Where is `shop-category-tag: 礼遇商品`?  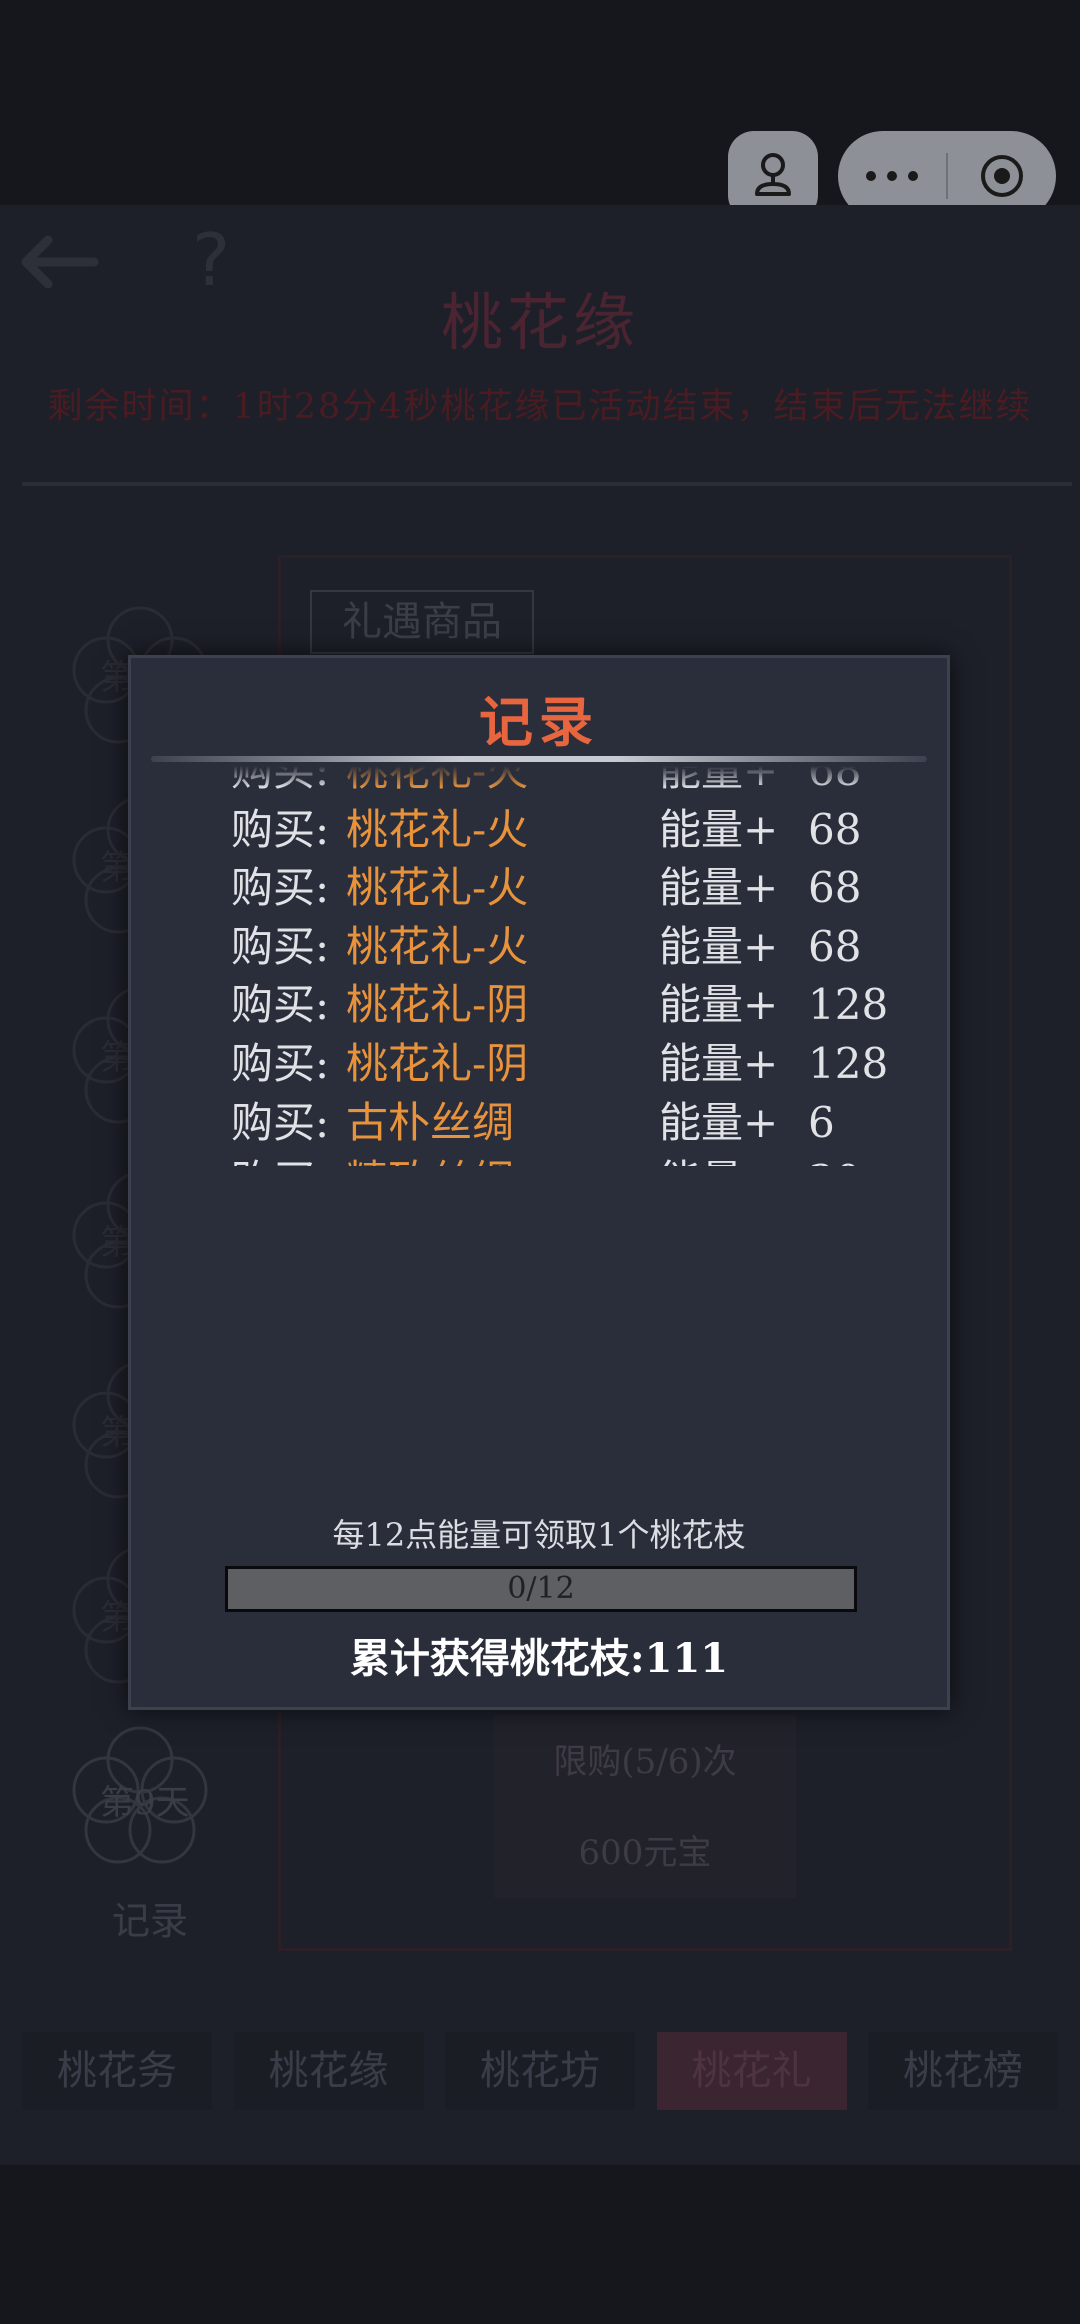 shop-category-tag: 礼遇商品 is located at coordinates (422, 622).